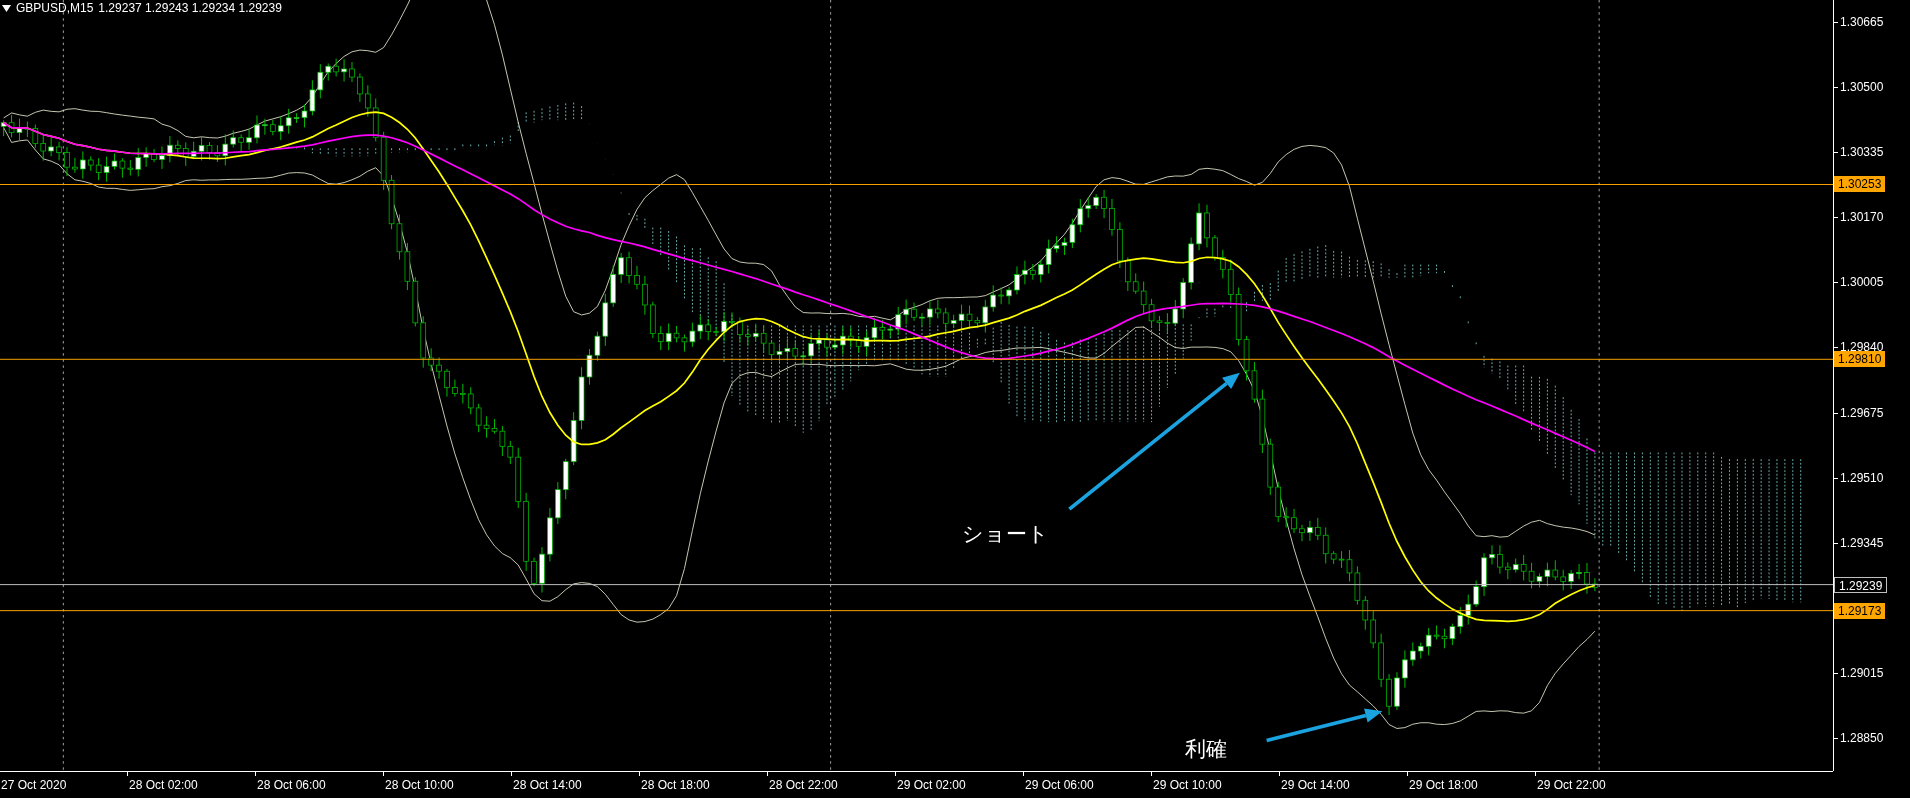  Describe the element at coordinates (1315, 785) in the screenshot. I see `time-axis-label: 29 Oct 14:00` at that location.